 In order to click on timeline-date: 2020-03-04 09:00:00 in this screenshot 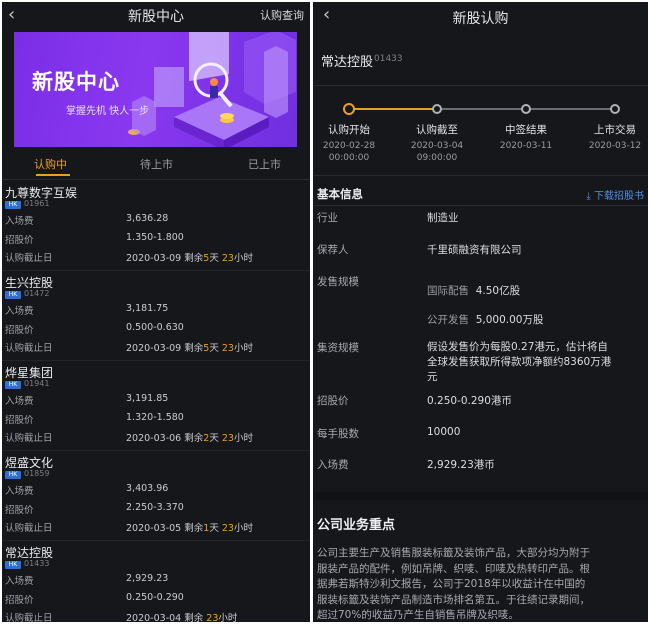, I will do `click(437, 152)`.